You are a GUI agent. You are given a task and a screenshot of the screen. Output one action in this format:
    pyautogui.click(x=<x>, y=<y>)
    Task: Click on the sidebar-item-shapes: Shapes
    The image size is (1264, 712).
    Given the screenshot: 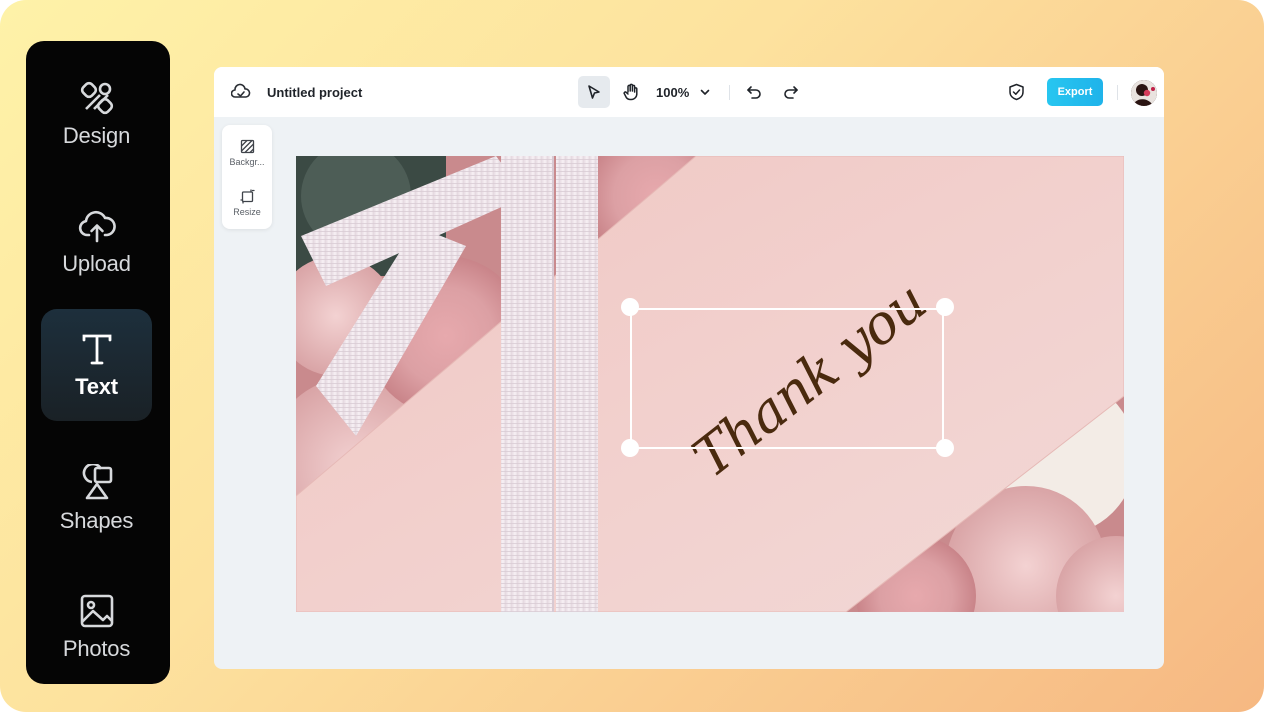 What is the action you would take?
    pyautogui.click(x=96, y=499)
    